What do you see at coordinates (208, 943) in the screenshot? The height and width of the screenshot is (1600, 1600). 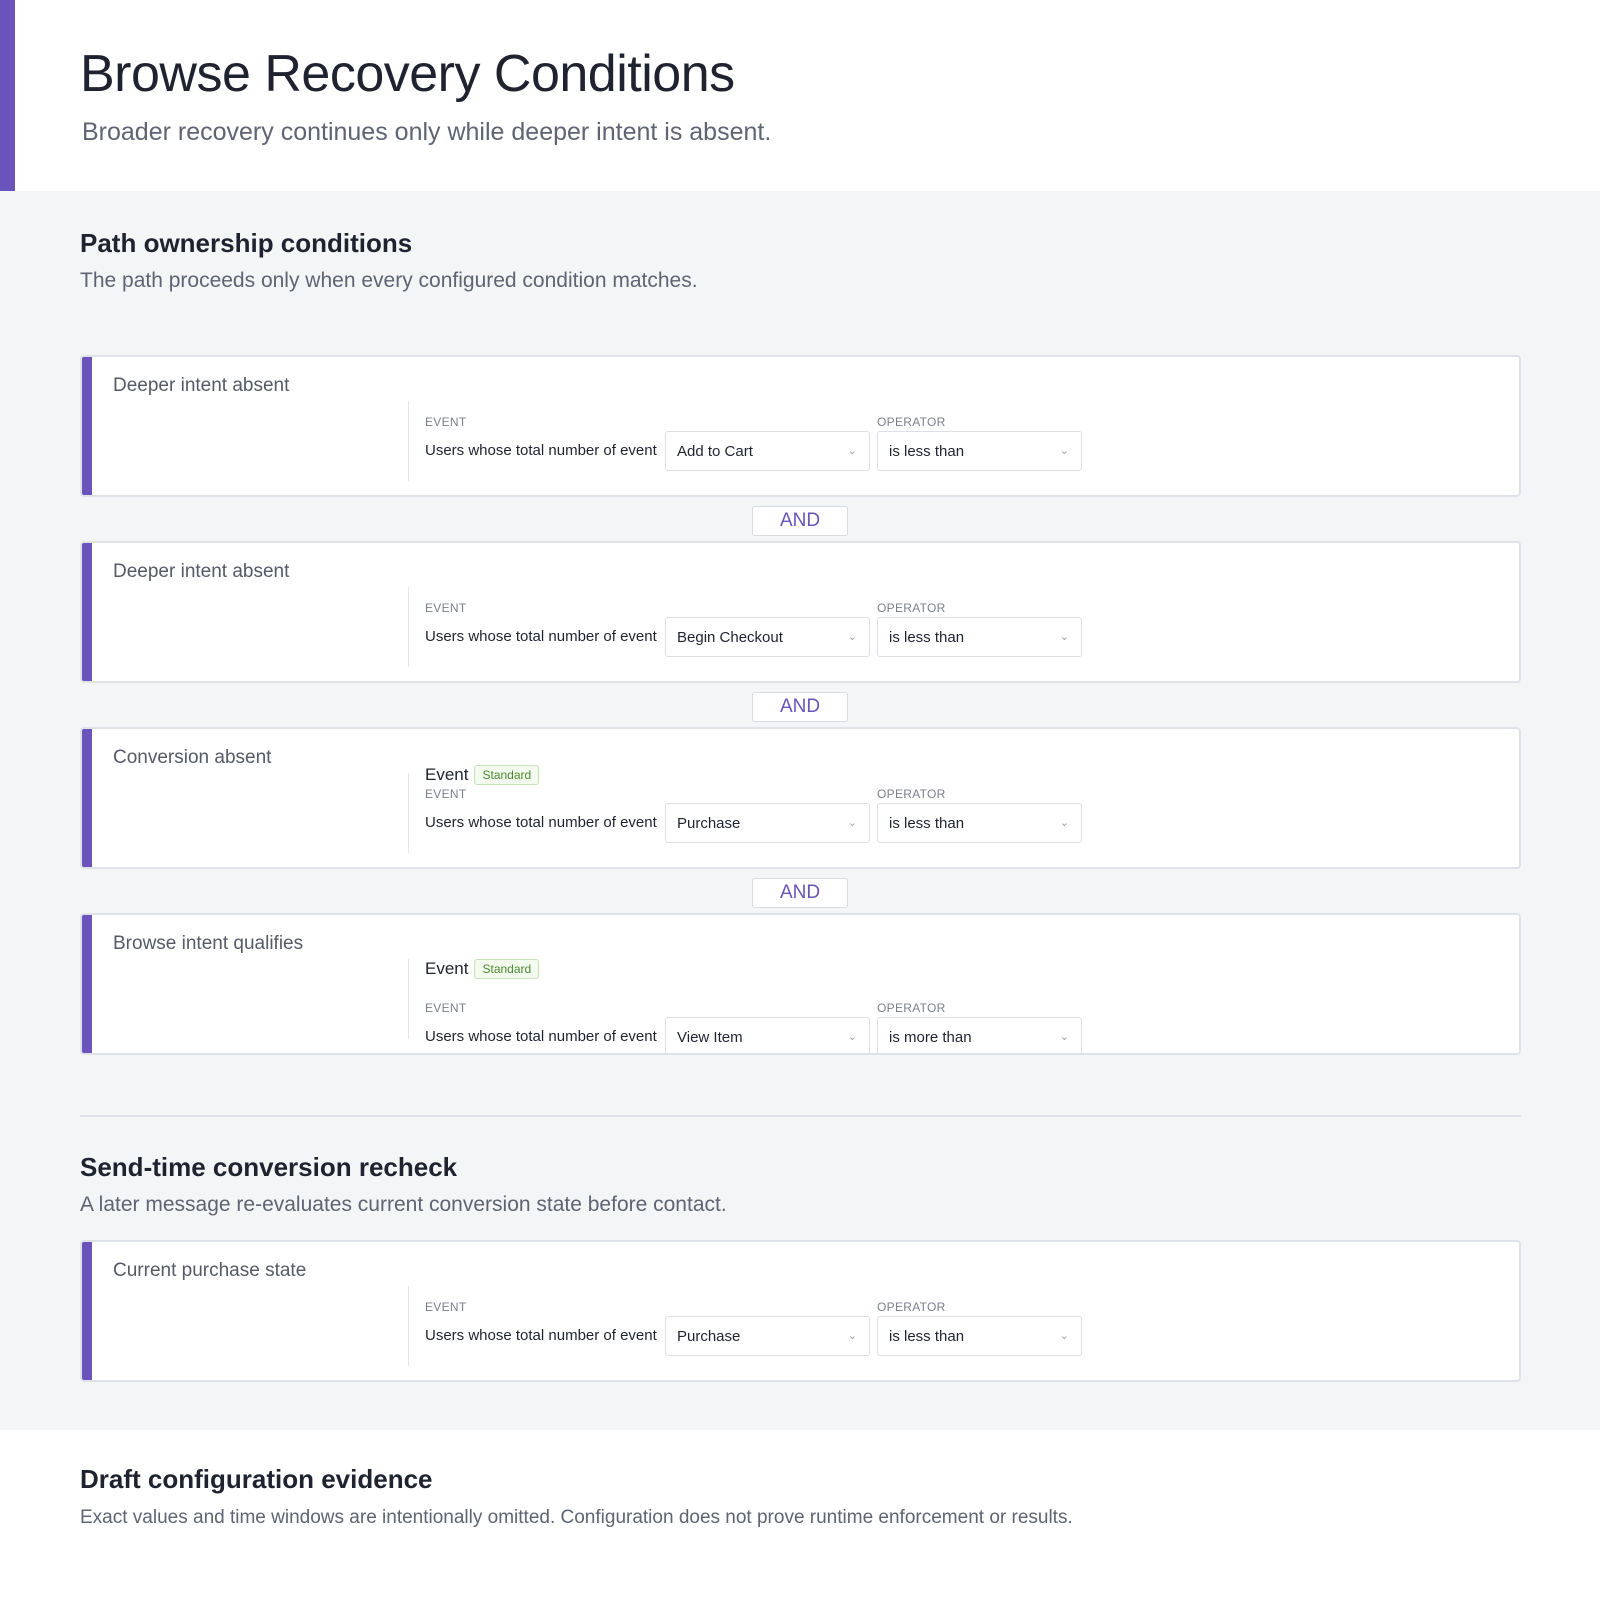 I see `condition-label: Browse intent qualifies` at bounding box center [208, 943].